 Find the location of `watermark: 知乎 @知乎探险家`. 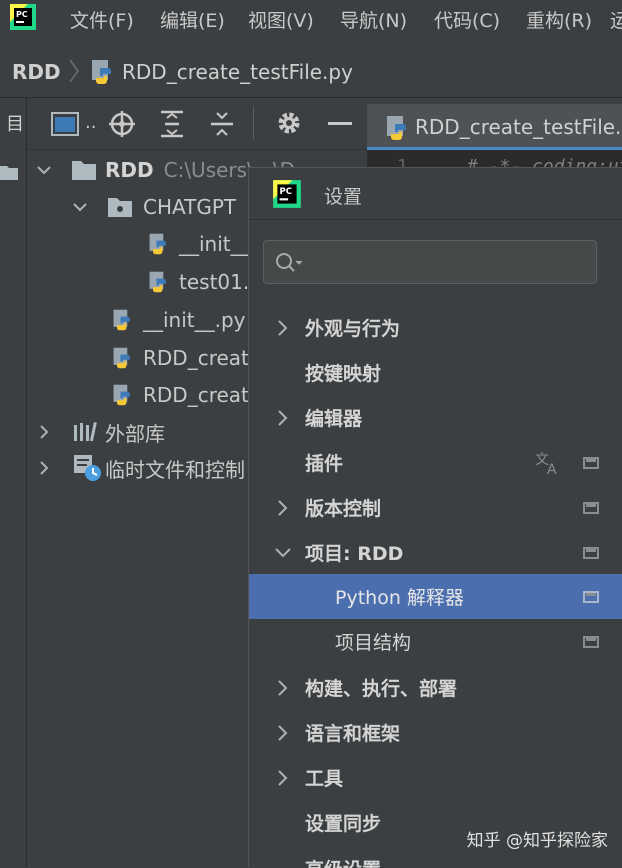

watermark: 知乎 @知乎探险家 is located at coordinates (537, 841).